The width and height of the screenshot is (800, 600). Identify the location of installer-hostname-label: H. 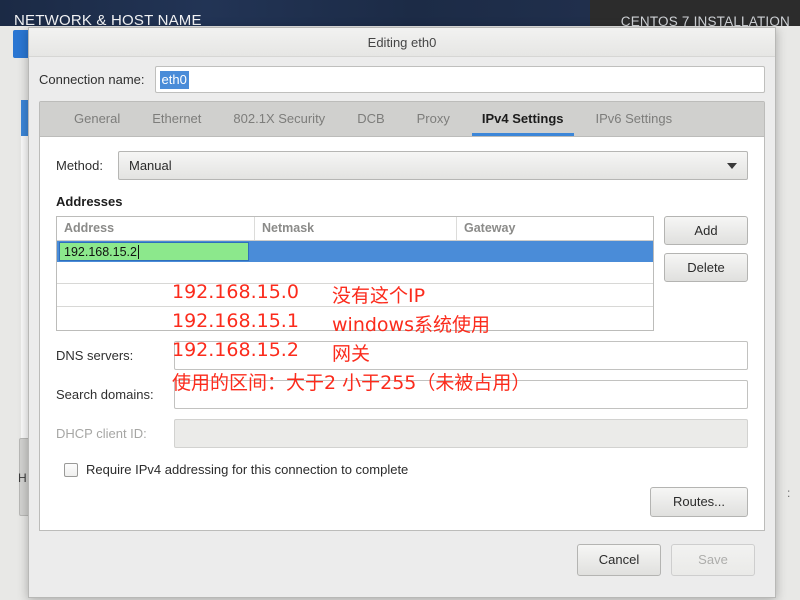
(22, 478).